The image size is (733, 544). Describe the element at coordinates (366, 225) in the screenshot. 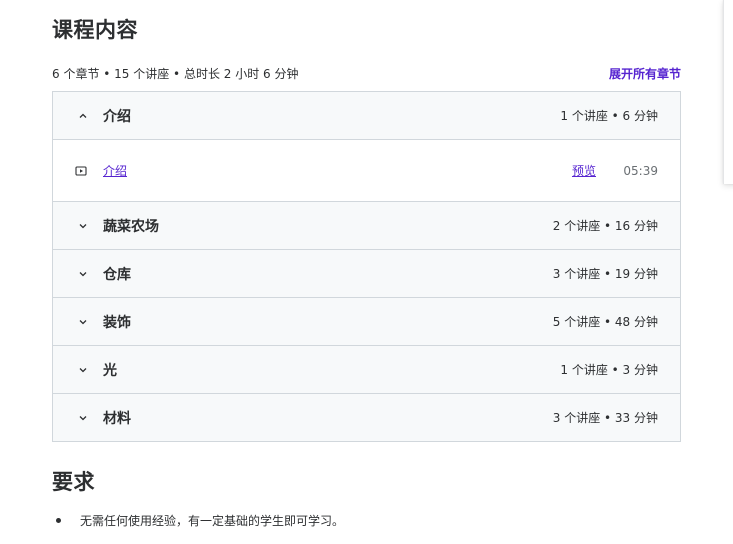

I see `section-header-vegetable-farm: 蔬菜农场 2 个讲座 • 16 分钟` at that location.